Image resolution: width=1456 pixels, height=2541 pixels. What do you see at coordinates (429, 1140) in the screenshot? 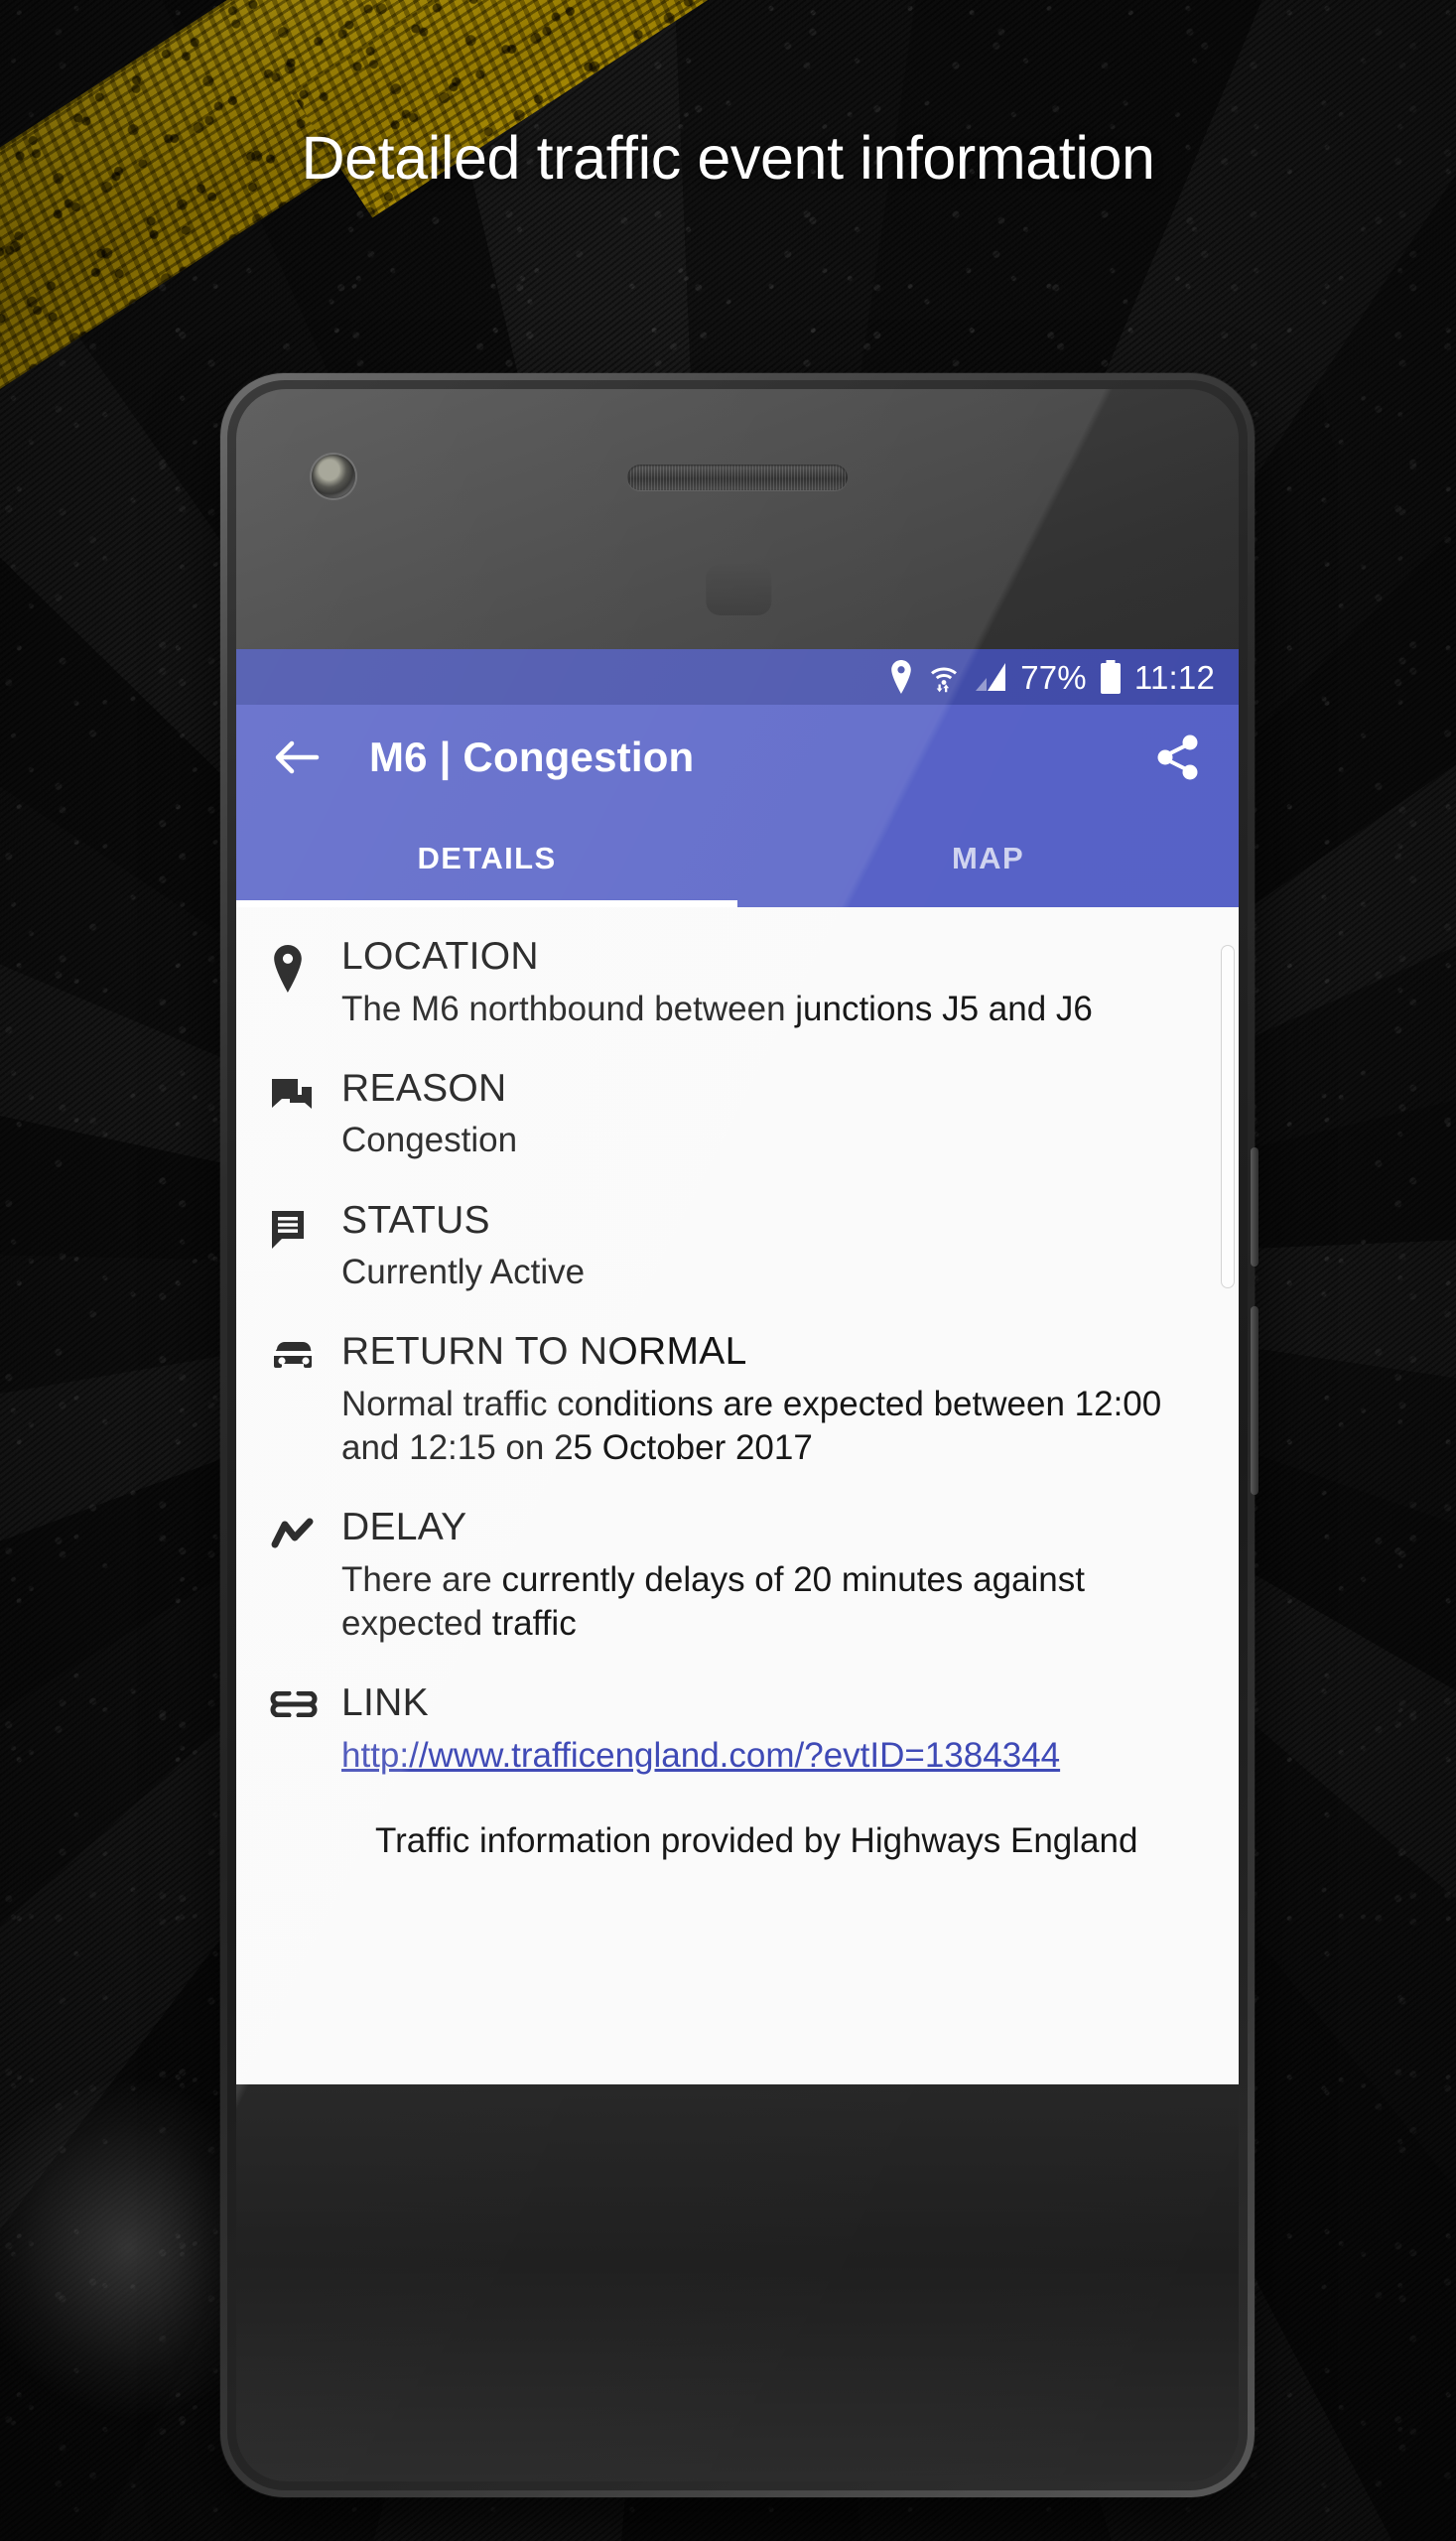
I see `detail-value: Congestion` at bounding box center [429, 1140].